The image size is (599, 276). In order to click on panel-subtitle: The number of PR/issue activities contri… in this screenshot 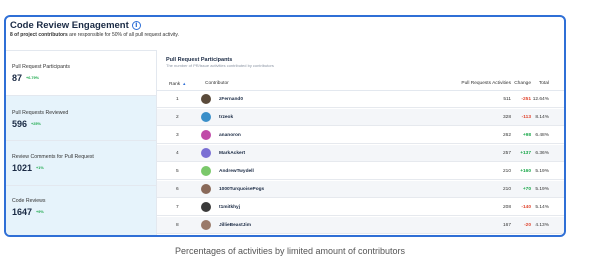, I will do `click(220, 65)`.